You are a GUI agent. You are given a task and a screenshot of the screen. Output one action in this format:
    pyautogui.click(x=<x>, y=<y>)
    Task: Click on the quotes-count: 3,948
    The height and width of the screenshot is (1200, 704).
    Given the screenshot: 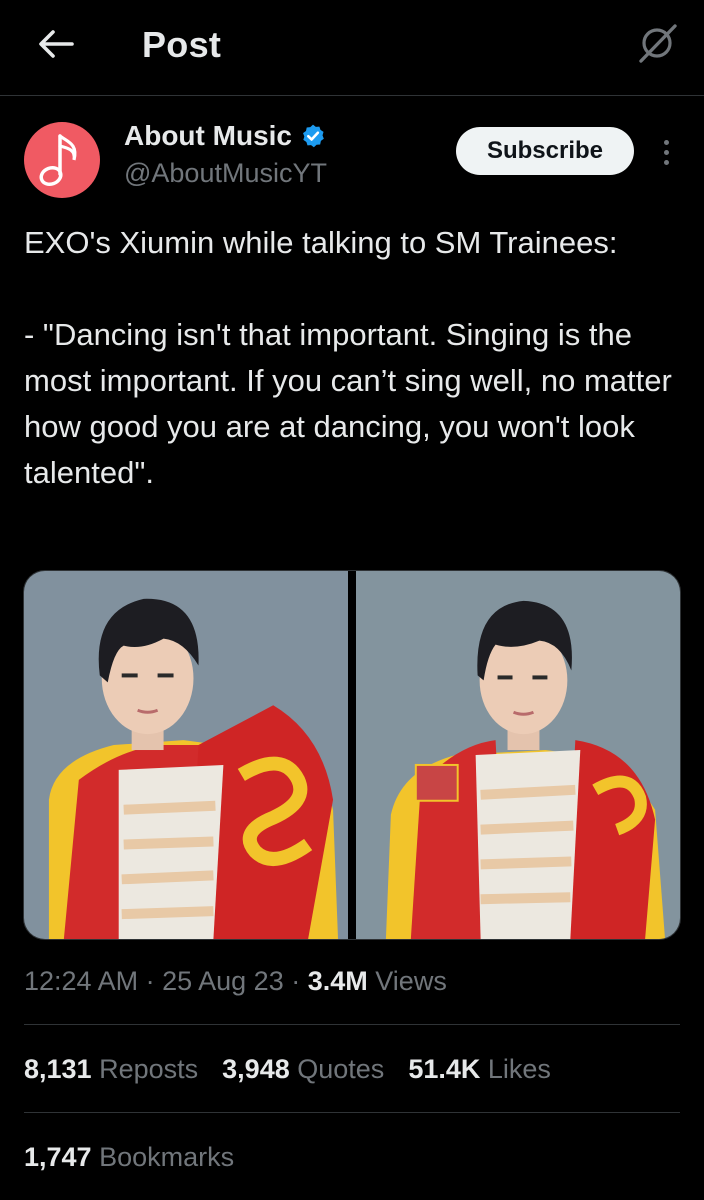 What is the action you would take?
    pyautogui.click(x=256, y=1069)
    